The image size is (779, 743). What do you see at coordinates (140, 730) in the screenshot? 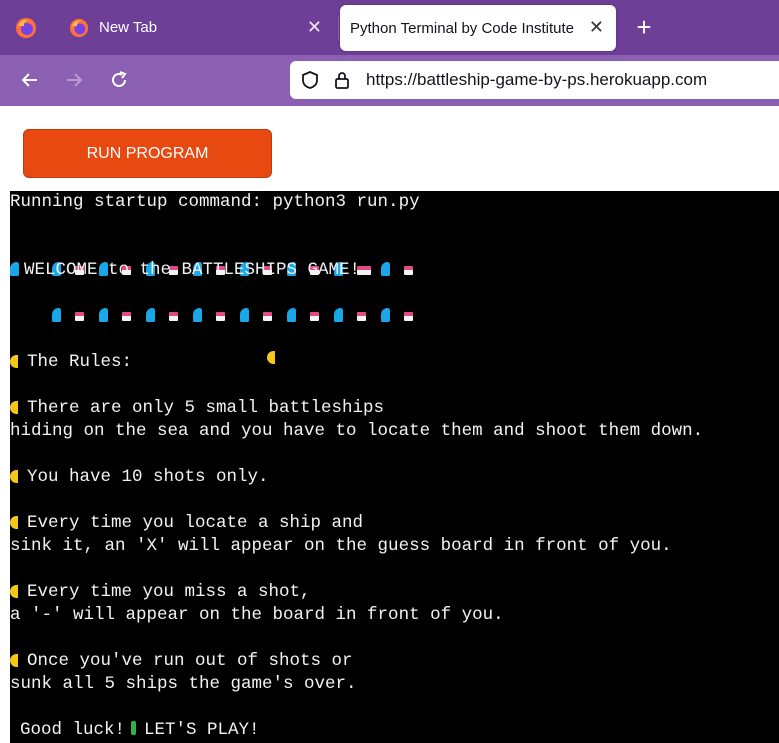
I see `good-luck-line: Good luck! LET'S PLAY!` at bounding box center [140, 730].